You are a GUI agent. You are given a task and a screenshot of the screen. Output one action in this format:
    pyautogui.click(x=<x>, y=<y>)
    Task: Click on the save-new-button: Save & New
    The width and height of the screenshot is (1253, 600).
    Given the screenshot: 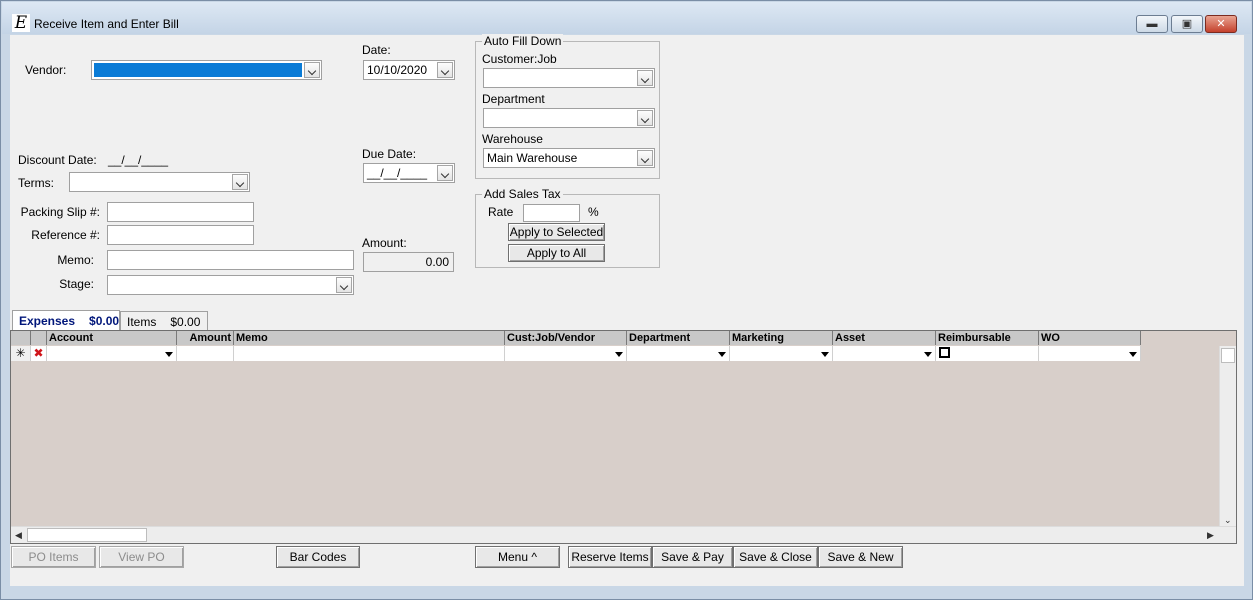 What is the action you would take?
    pyautogui.click(x=860, y=557)
    